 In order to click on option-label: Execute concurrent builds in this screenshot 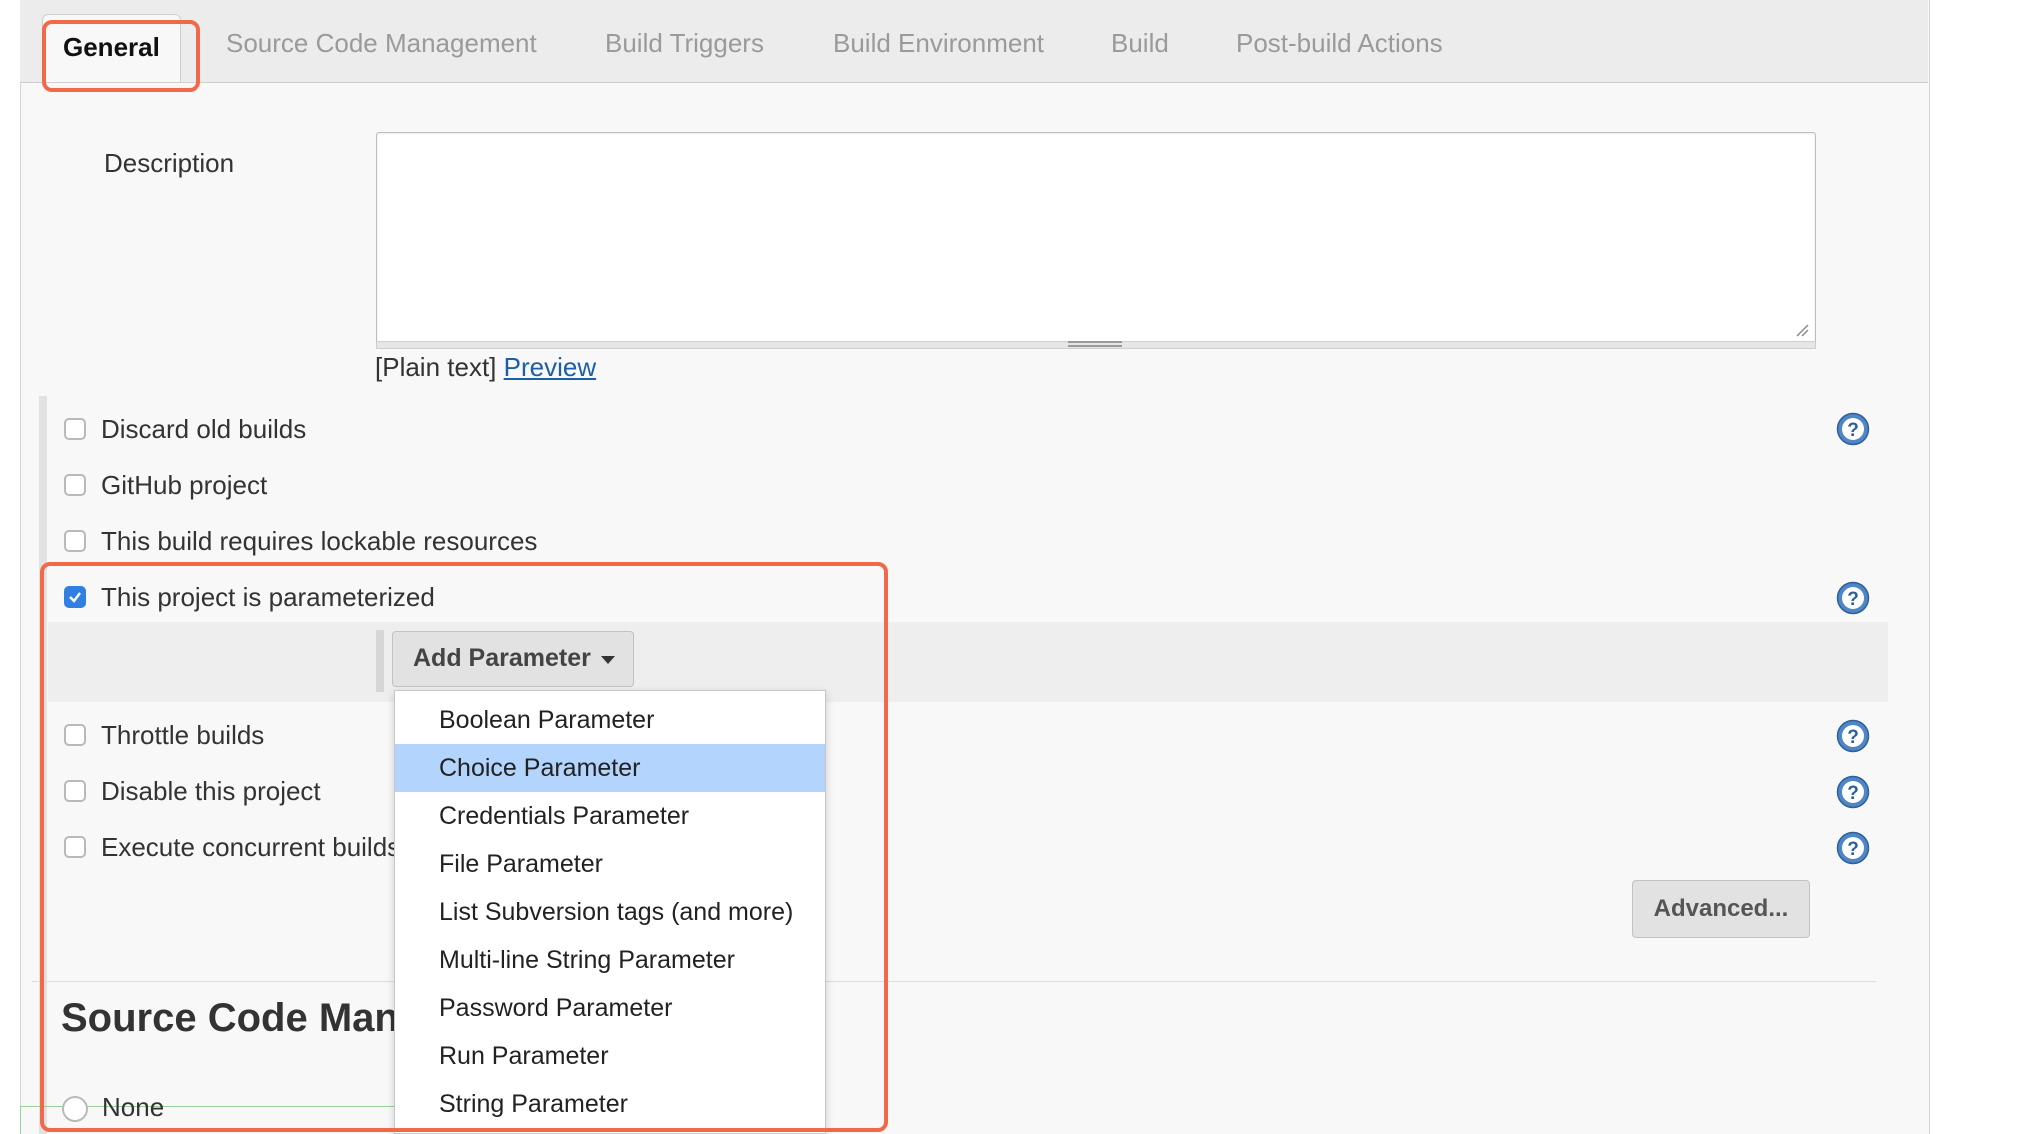, I will do `click(251, 847)`.